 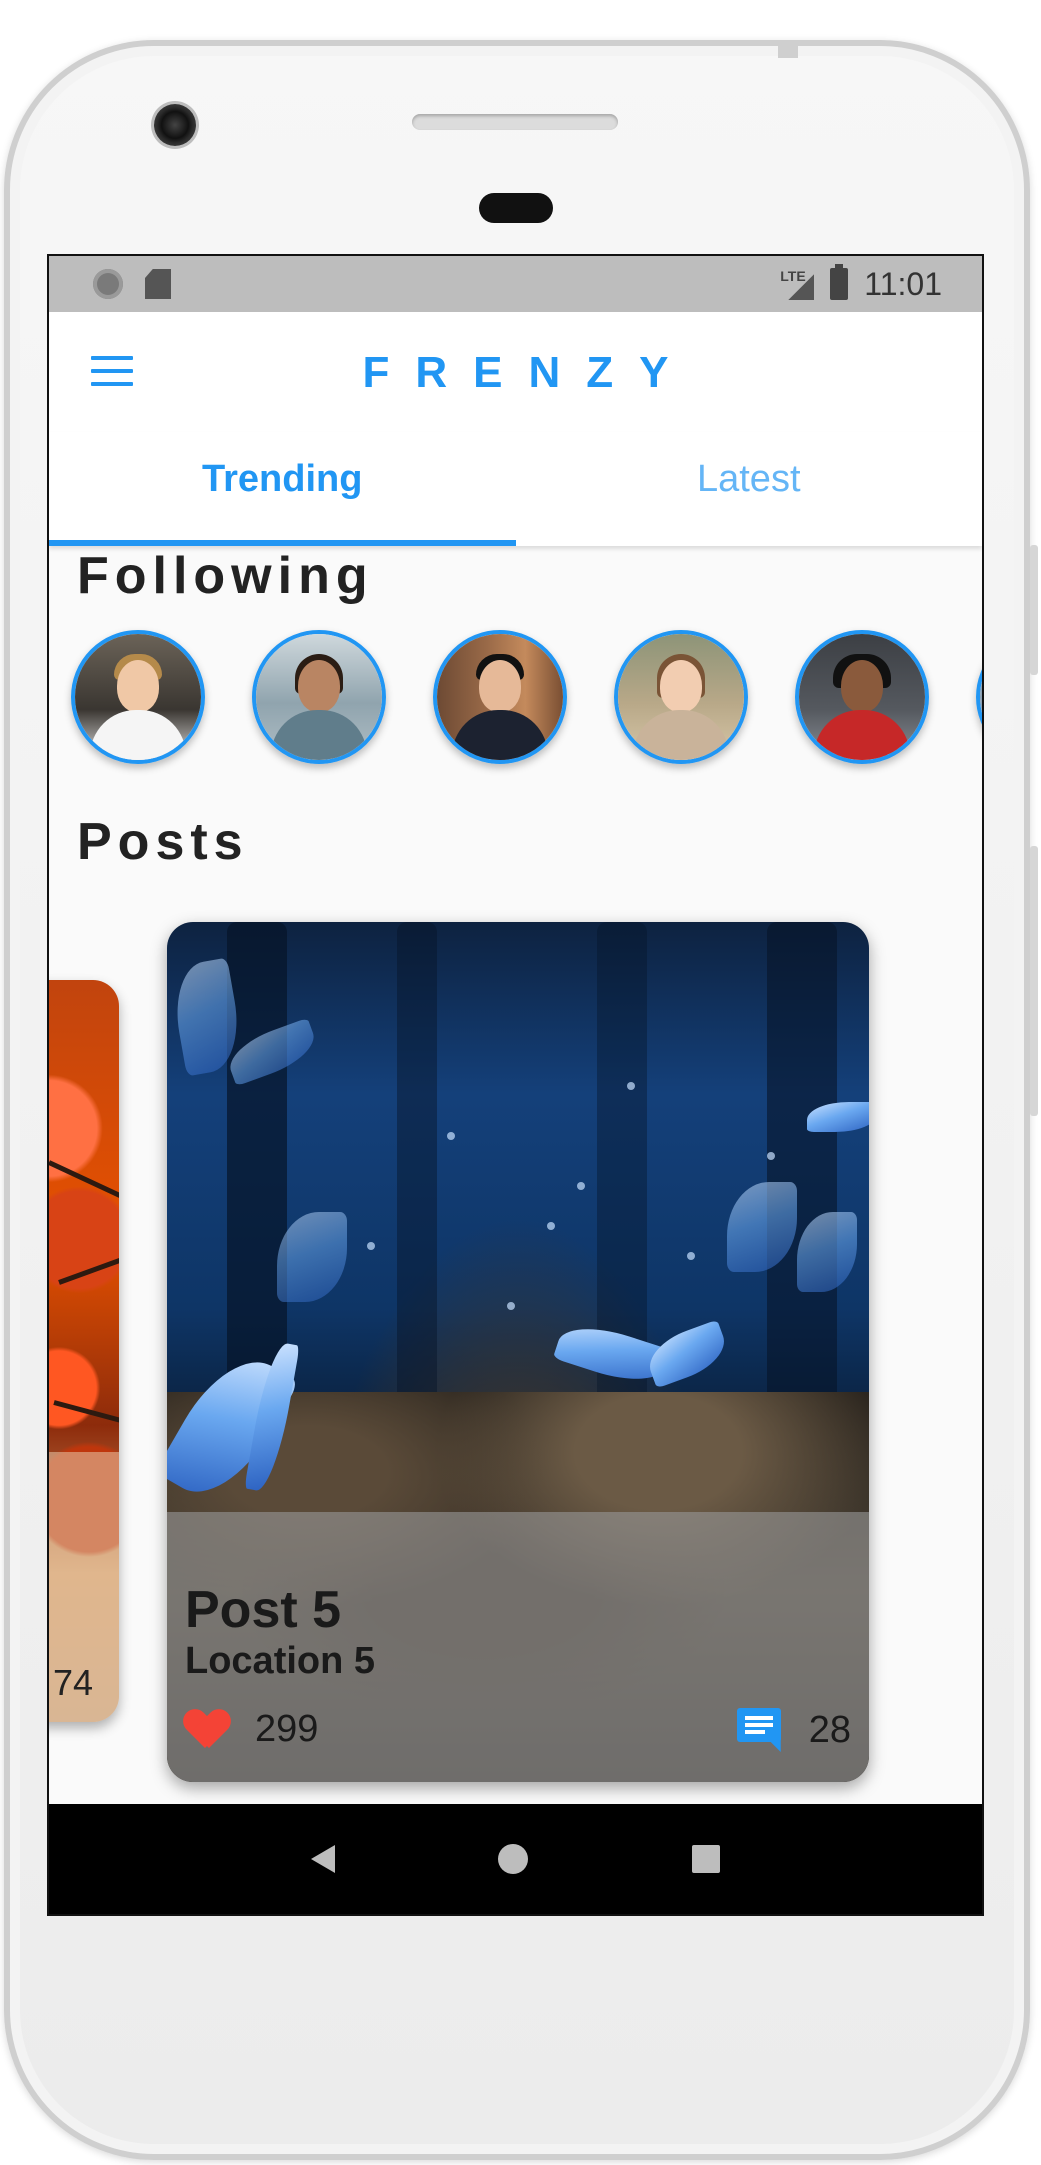 What do you see at coordinates (322, 1859) in the screenshot?
I see `back-triangle-icon` at bounding box center [322, 1859].